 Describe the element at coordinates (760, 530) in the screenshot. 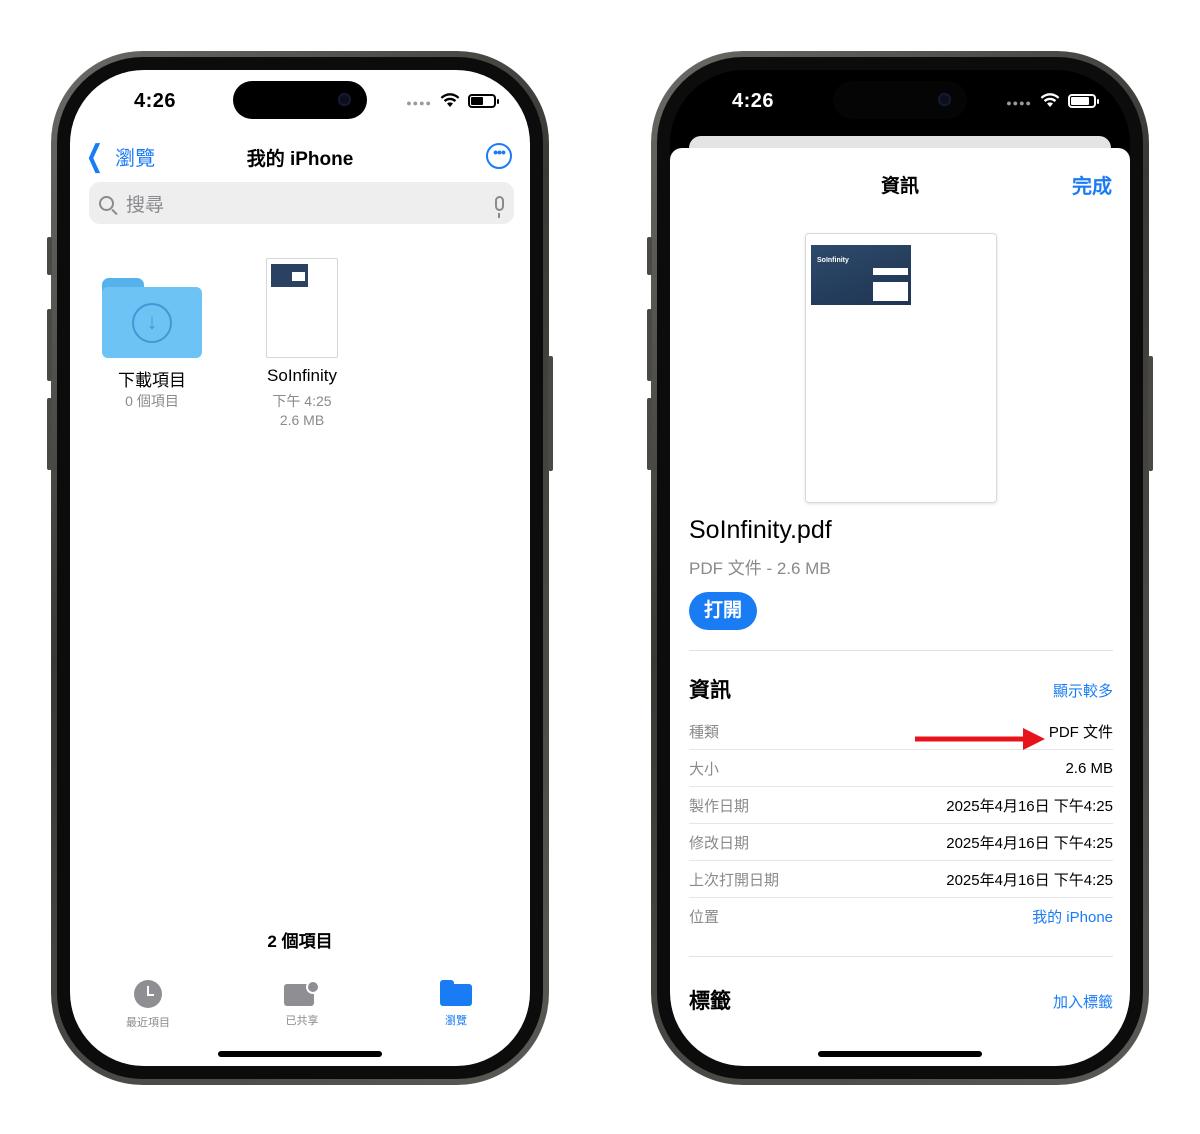

I see `file-name: SoInfinity.pdf` at that location.